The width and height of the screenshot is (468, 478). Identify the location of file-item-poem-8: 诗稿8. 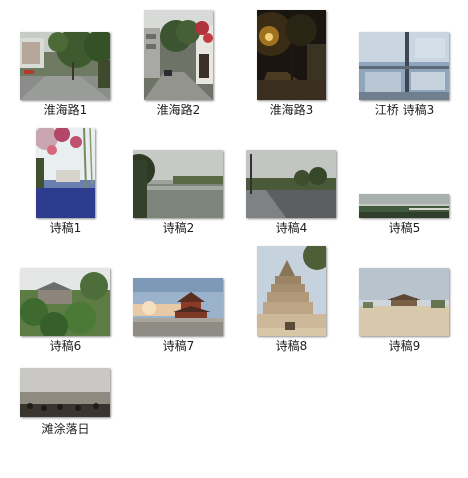
(291, 301).